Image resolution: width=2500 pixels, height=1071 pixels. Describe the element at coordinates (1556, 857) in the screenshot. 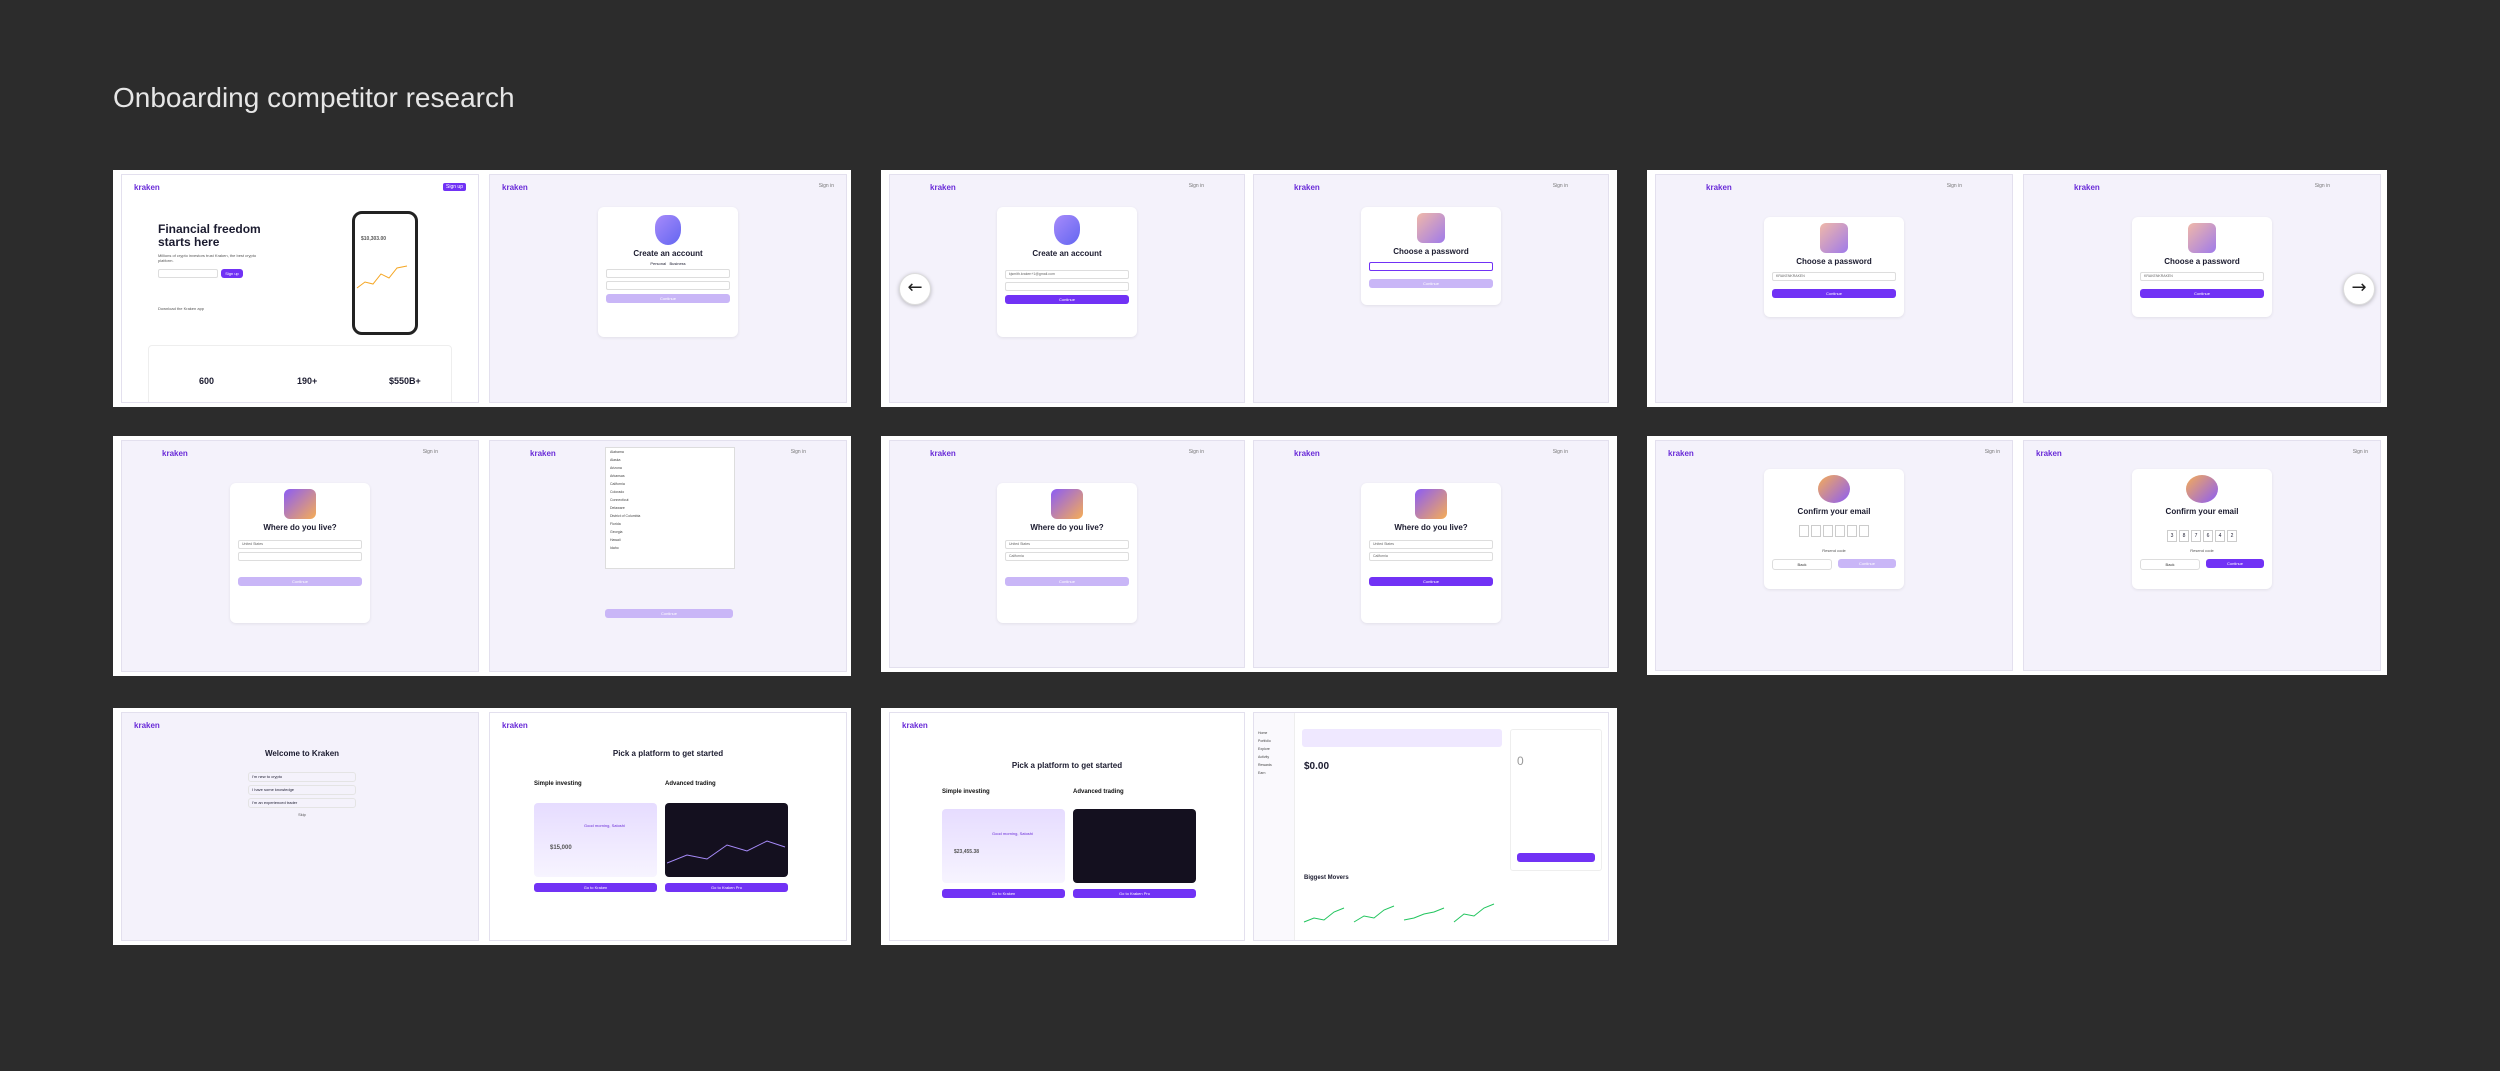

I see `trade-button` at that location.